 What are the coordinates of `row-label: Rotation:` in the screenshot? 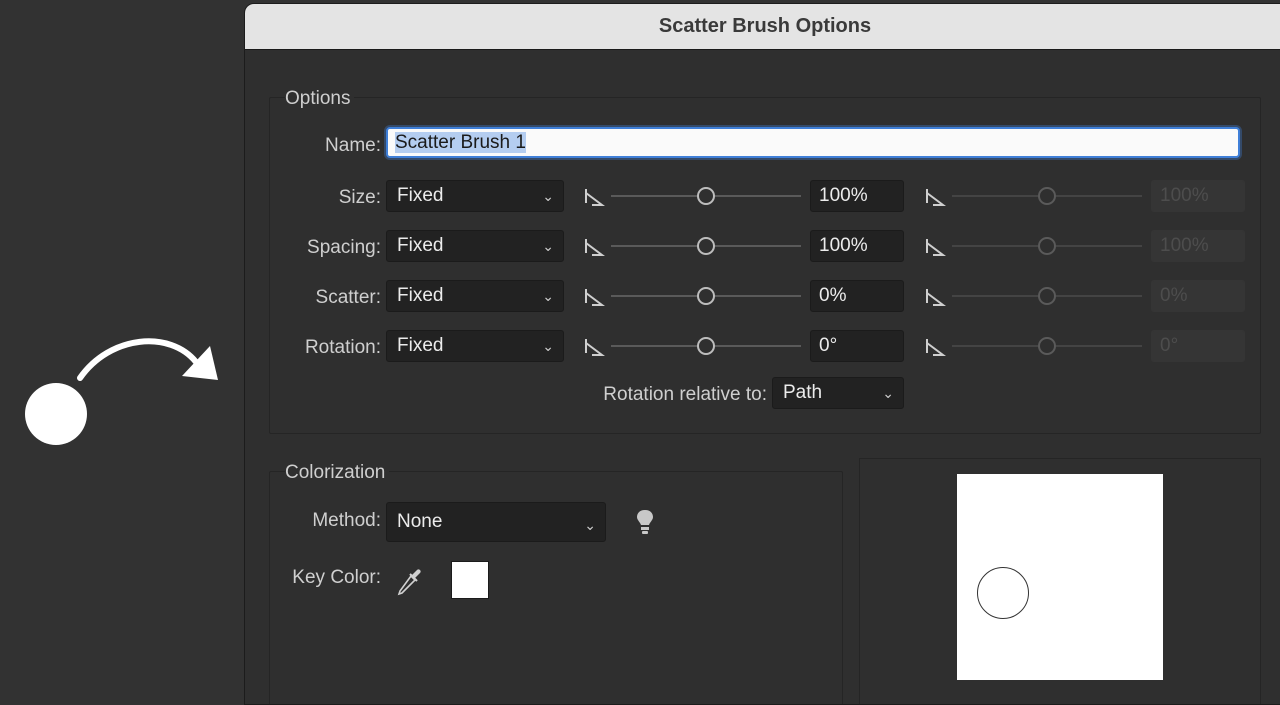 It's located at (342, 347).